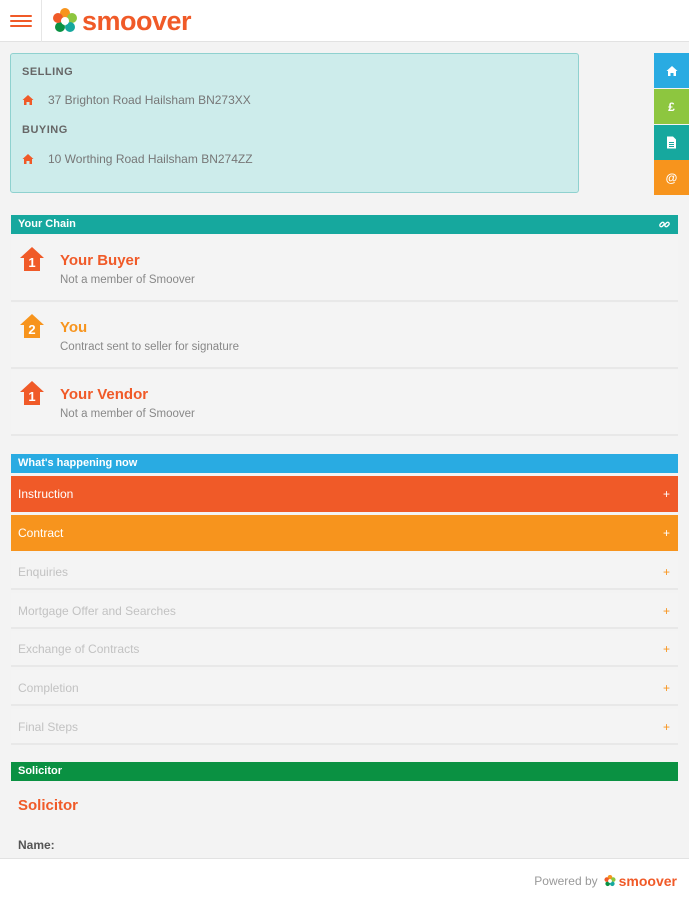 This screenshot has height=900, width=689. Describe the element at coordinates (344, 649) in the screenshot. I see `step-exchange: Exchange of Contracts +` at that location.